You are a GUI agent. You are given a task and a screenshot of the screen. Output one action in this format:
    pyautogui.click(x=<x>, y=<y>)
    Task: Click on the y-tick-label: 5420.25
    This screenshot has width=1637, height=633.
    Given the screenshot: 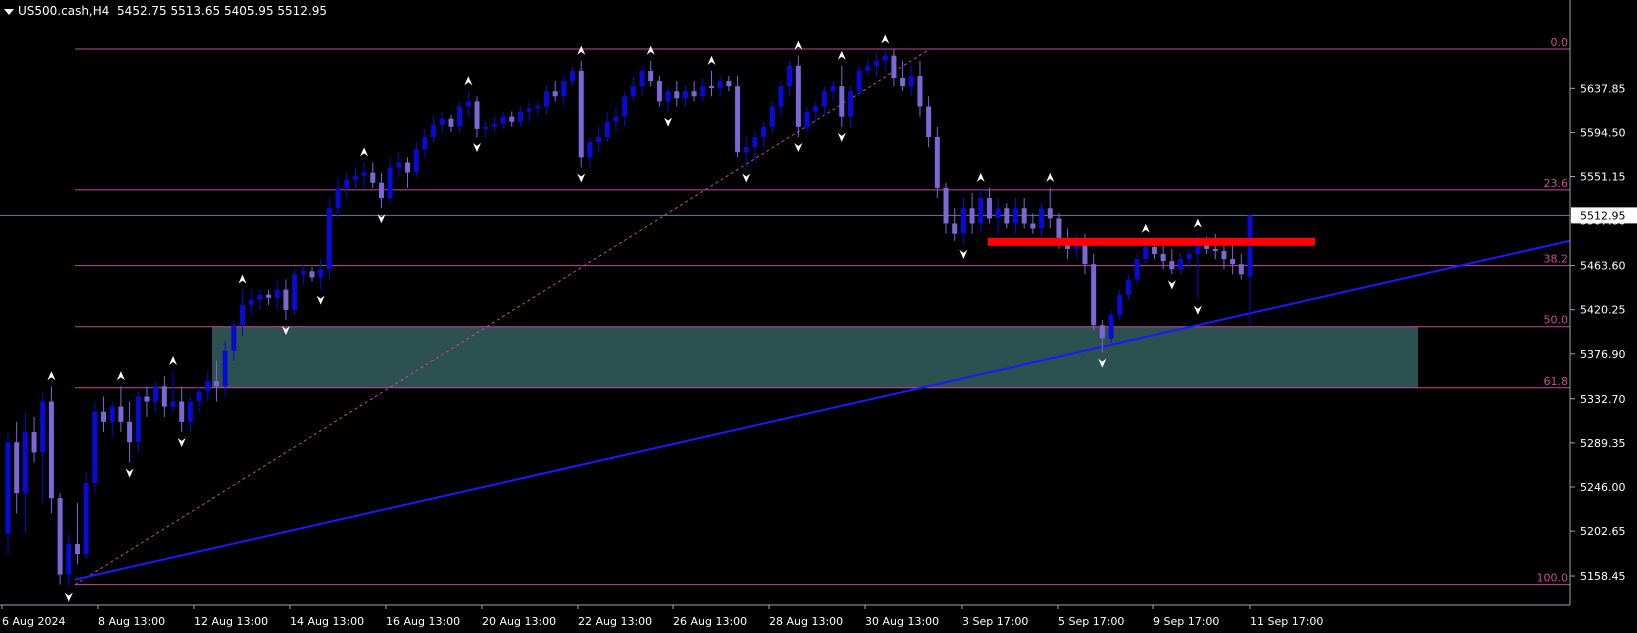 What is the action you would take?
    pyautogui.click(x=1603, y=310)
    